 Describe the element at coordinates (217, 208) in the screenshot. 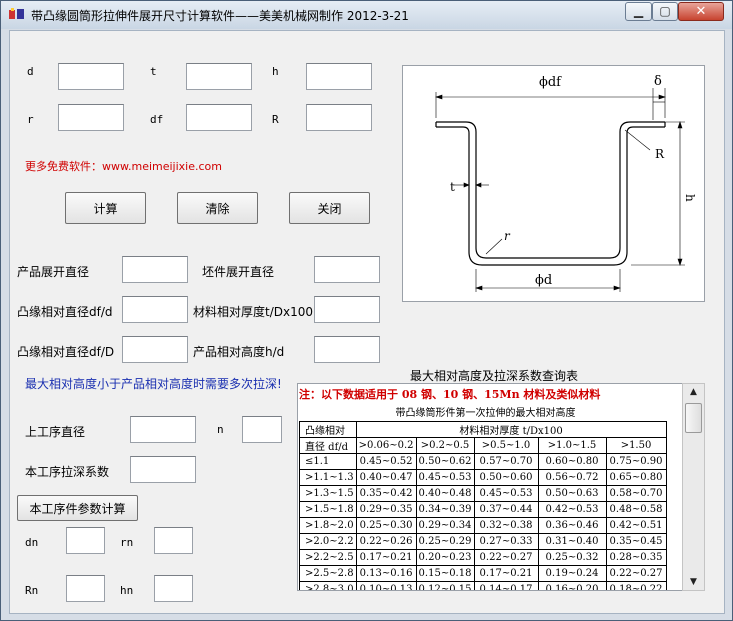

I see `clear-button: 清除` at that location.